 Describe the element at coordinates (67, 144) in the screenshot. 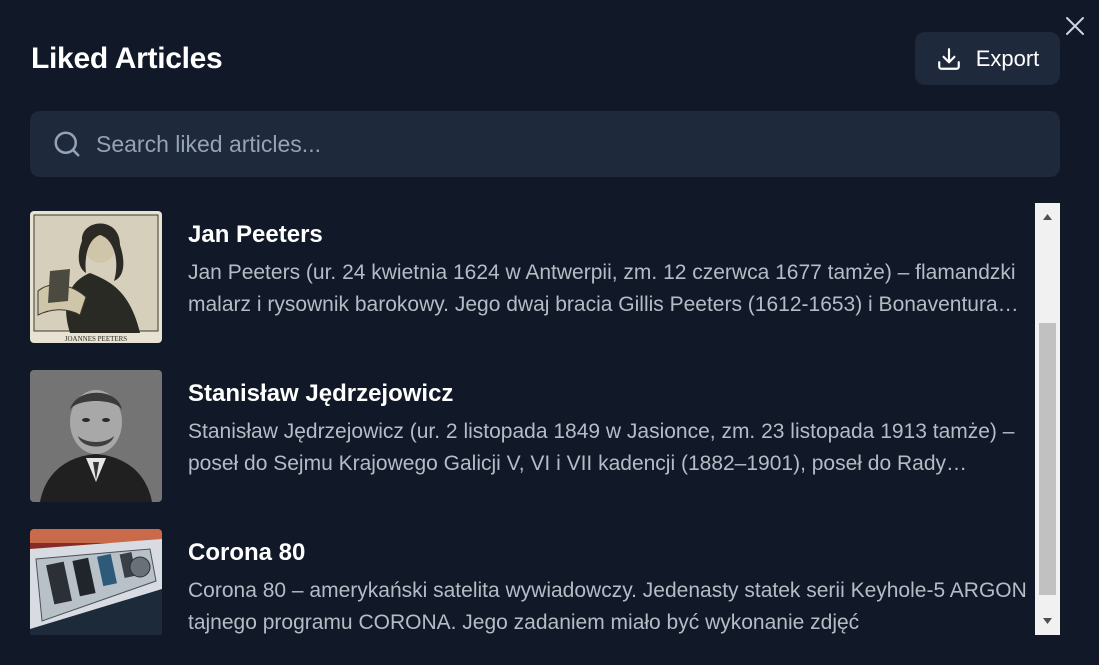

I see `search-icon` at that location.